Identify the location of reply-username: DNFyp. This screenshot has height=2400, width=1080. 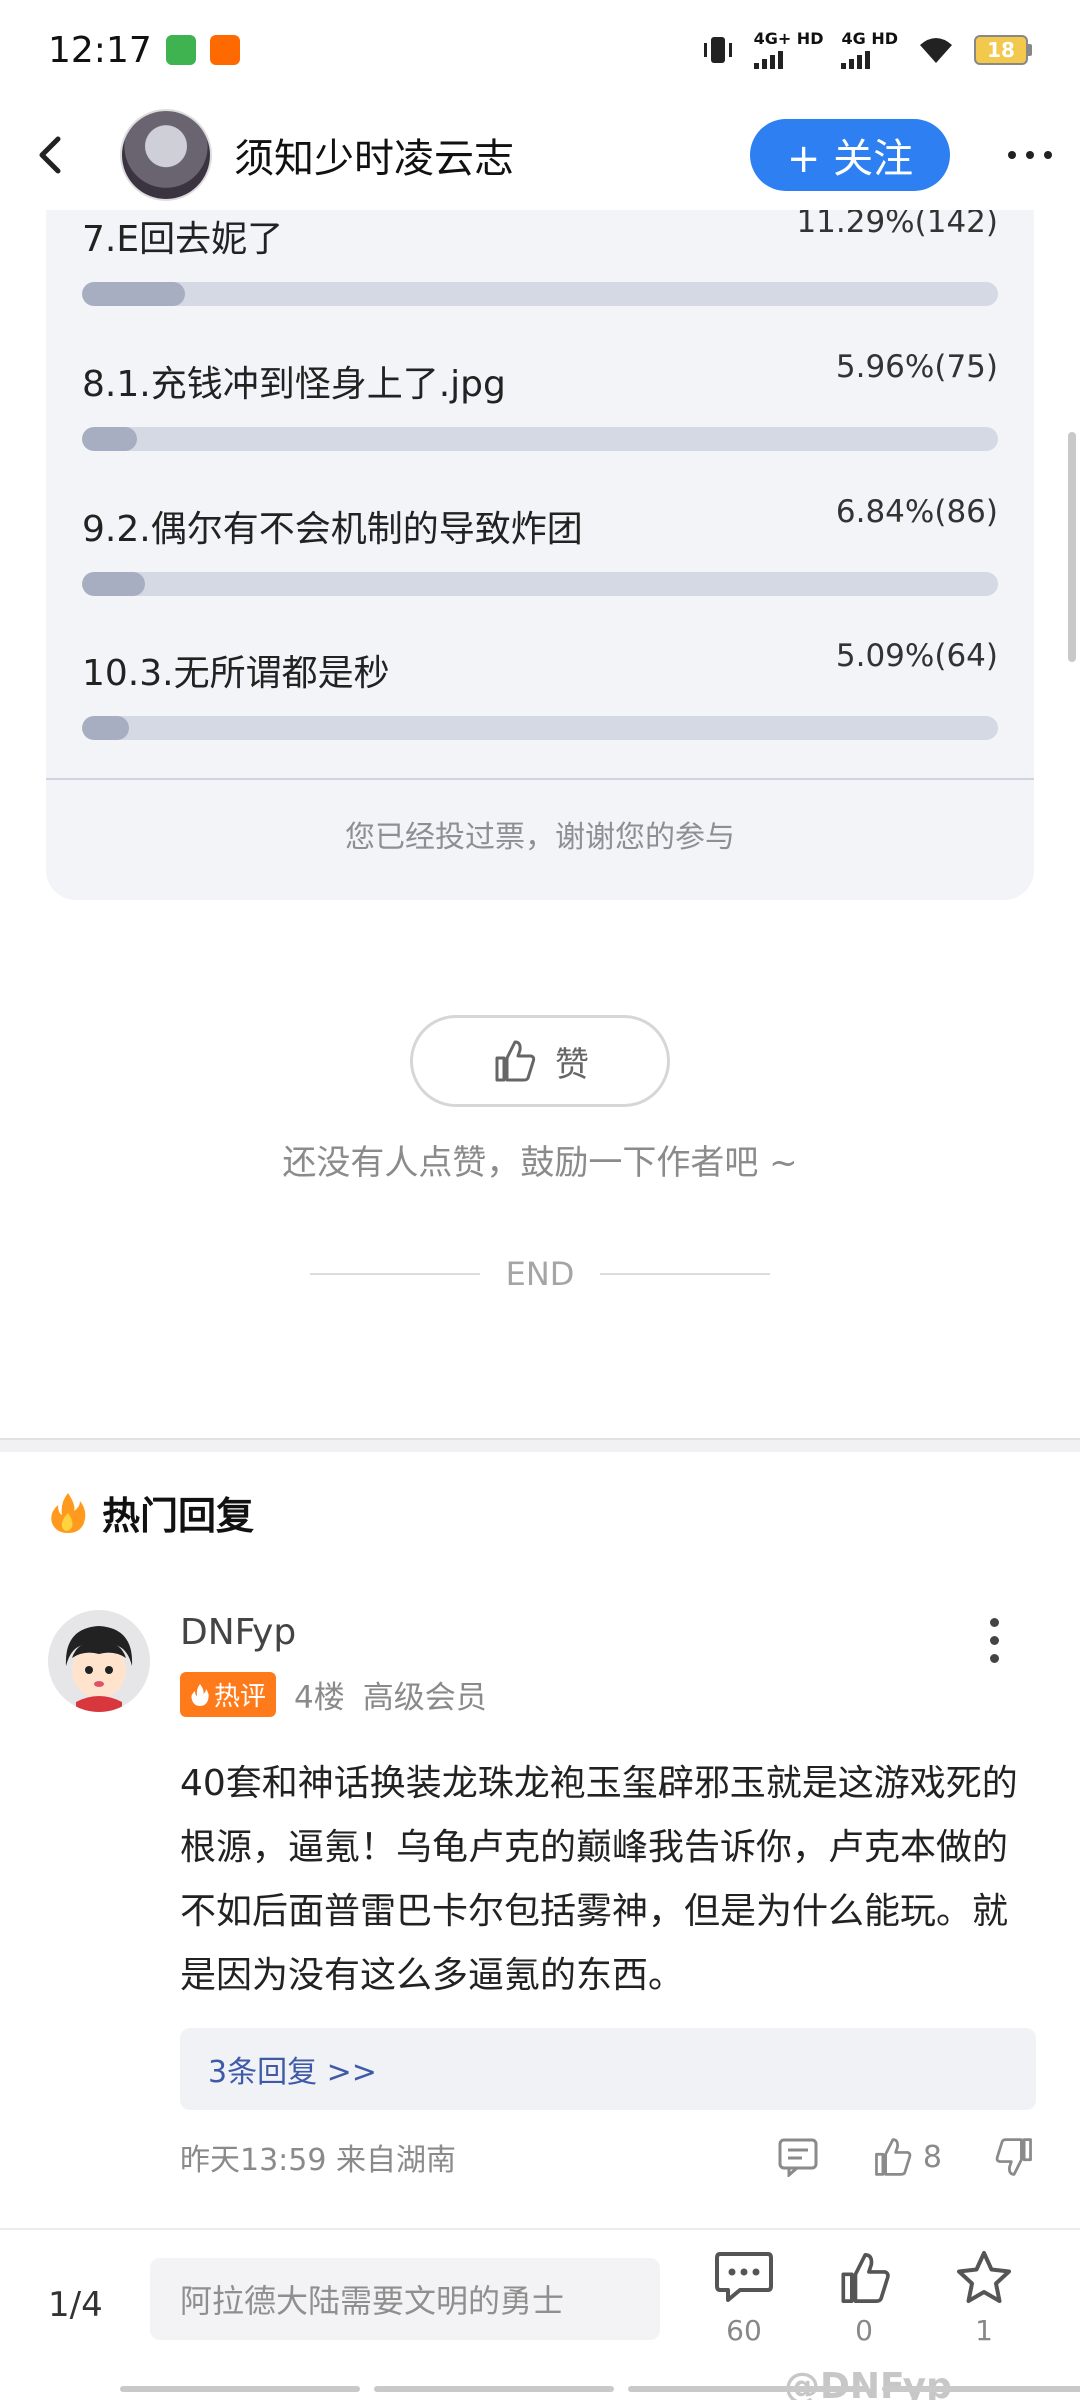
(238, 1632).